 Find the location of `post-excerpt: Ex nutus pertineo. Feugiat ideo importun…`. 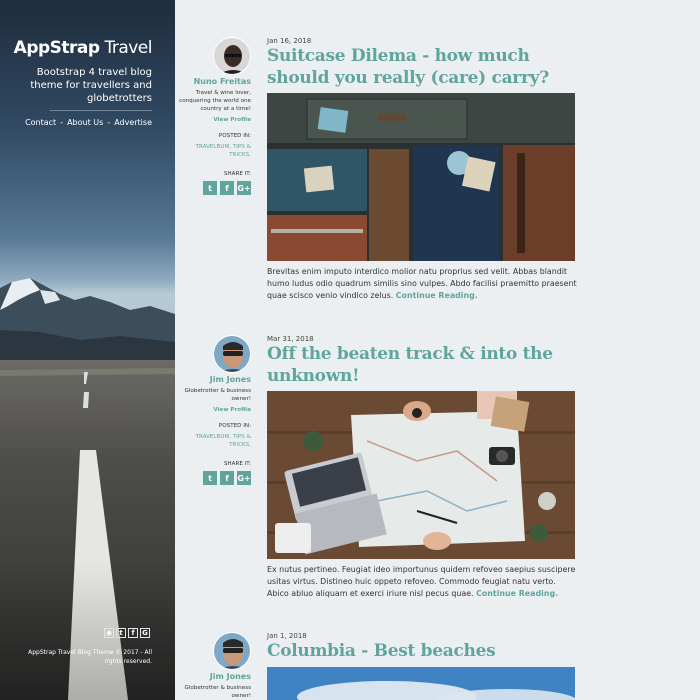

post-excerpt: Ex nutus pertineo. Feugiat ideo importun… is located at coordinates (422, 582).